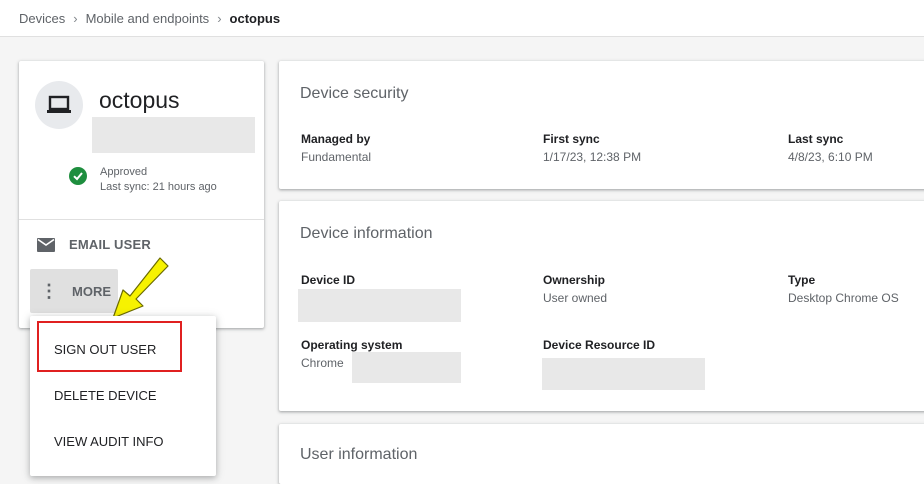 This screenshot has width=924, height=484. I want to click on device-status: Approved Last sync: 21 hours ago, so click(158, 180).